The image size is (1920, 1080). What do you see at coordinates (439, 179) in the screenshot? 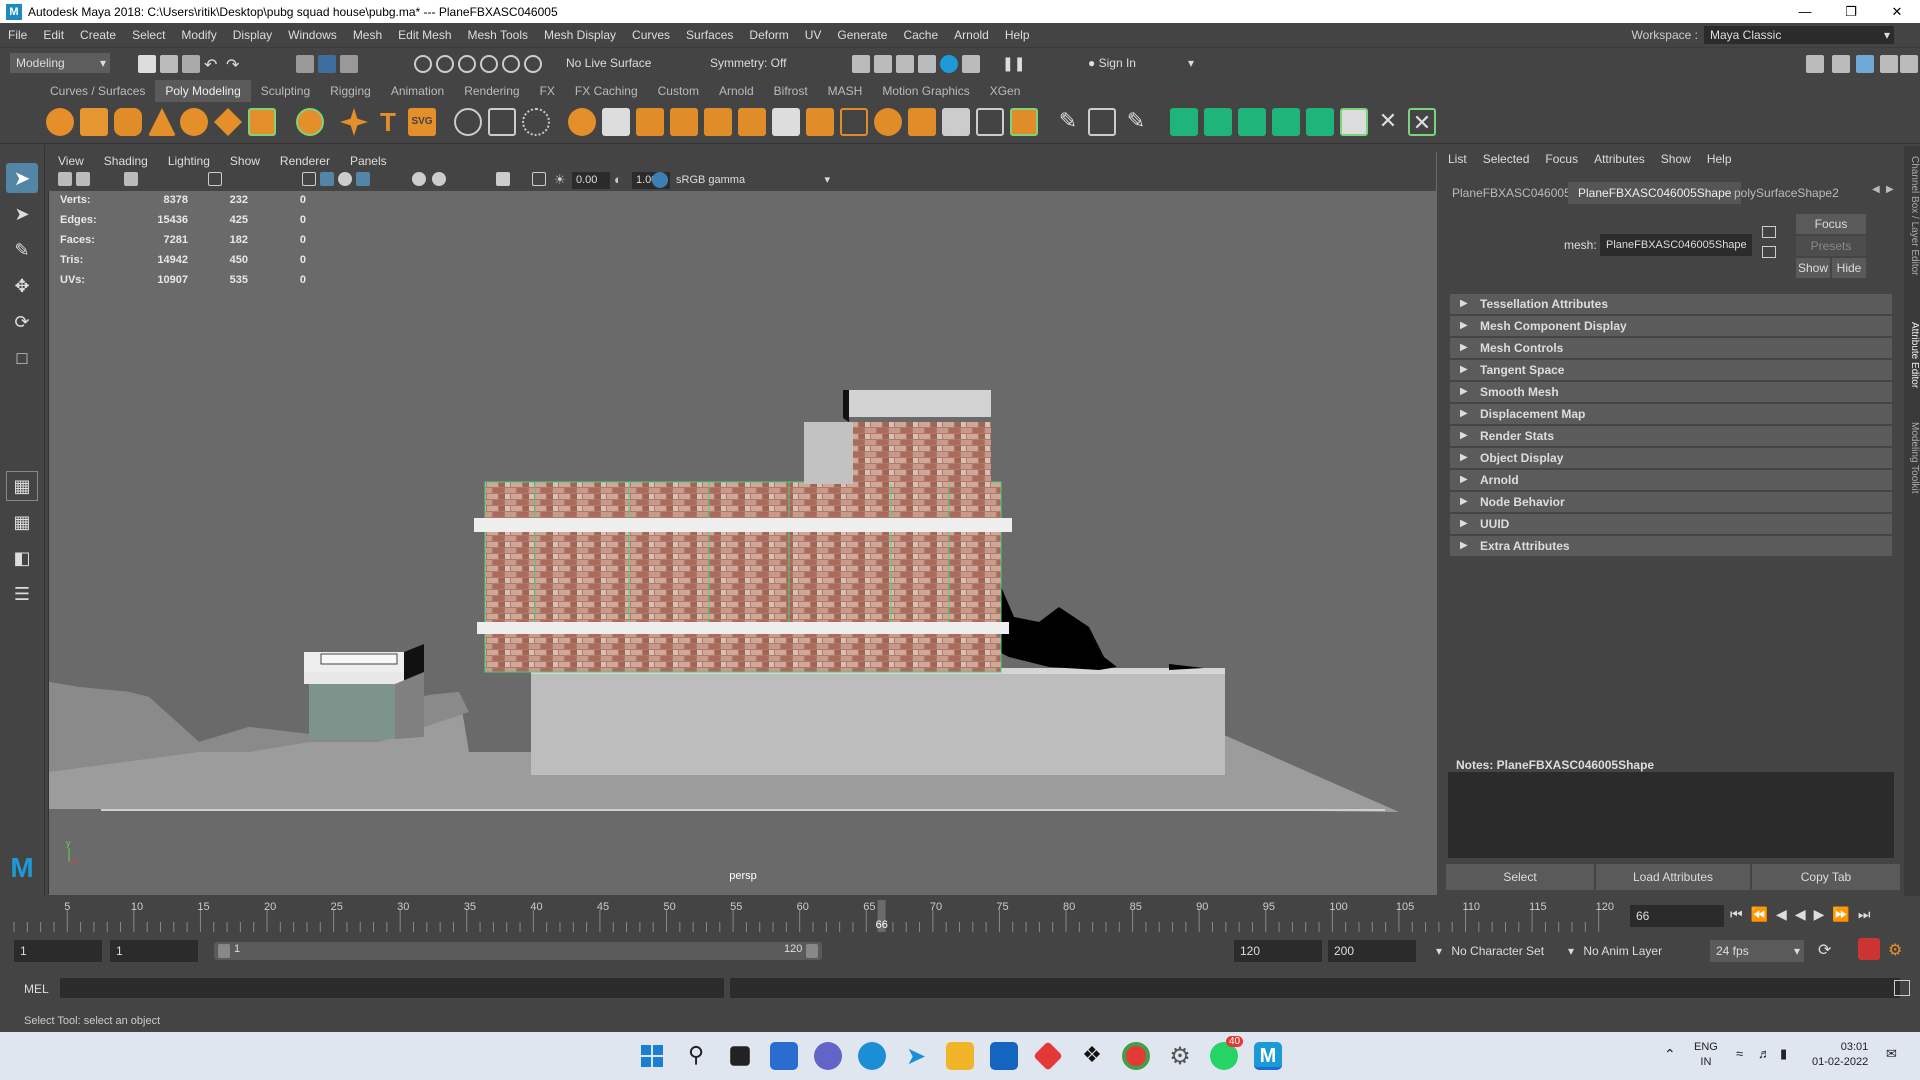
I see `ambient-occlusion-icon` at bounding box center [439, 179].